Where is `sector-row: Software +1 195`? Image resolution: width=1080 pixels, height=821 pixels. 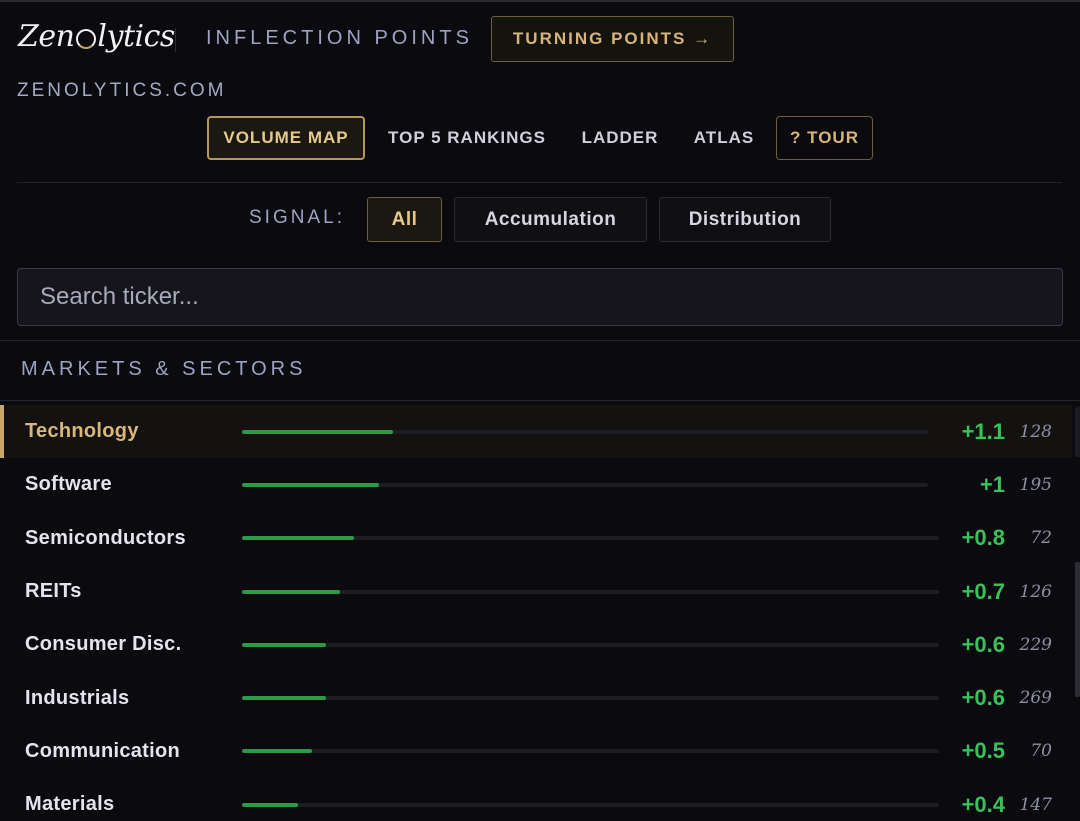
sector-row: Software +1 195 is located at coordinates (536, 484).